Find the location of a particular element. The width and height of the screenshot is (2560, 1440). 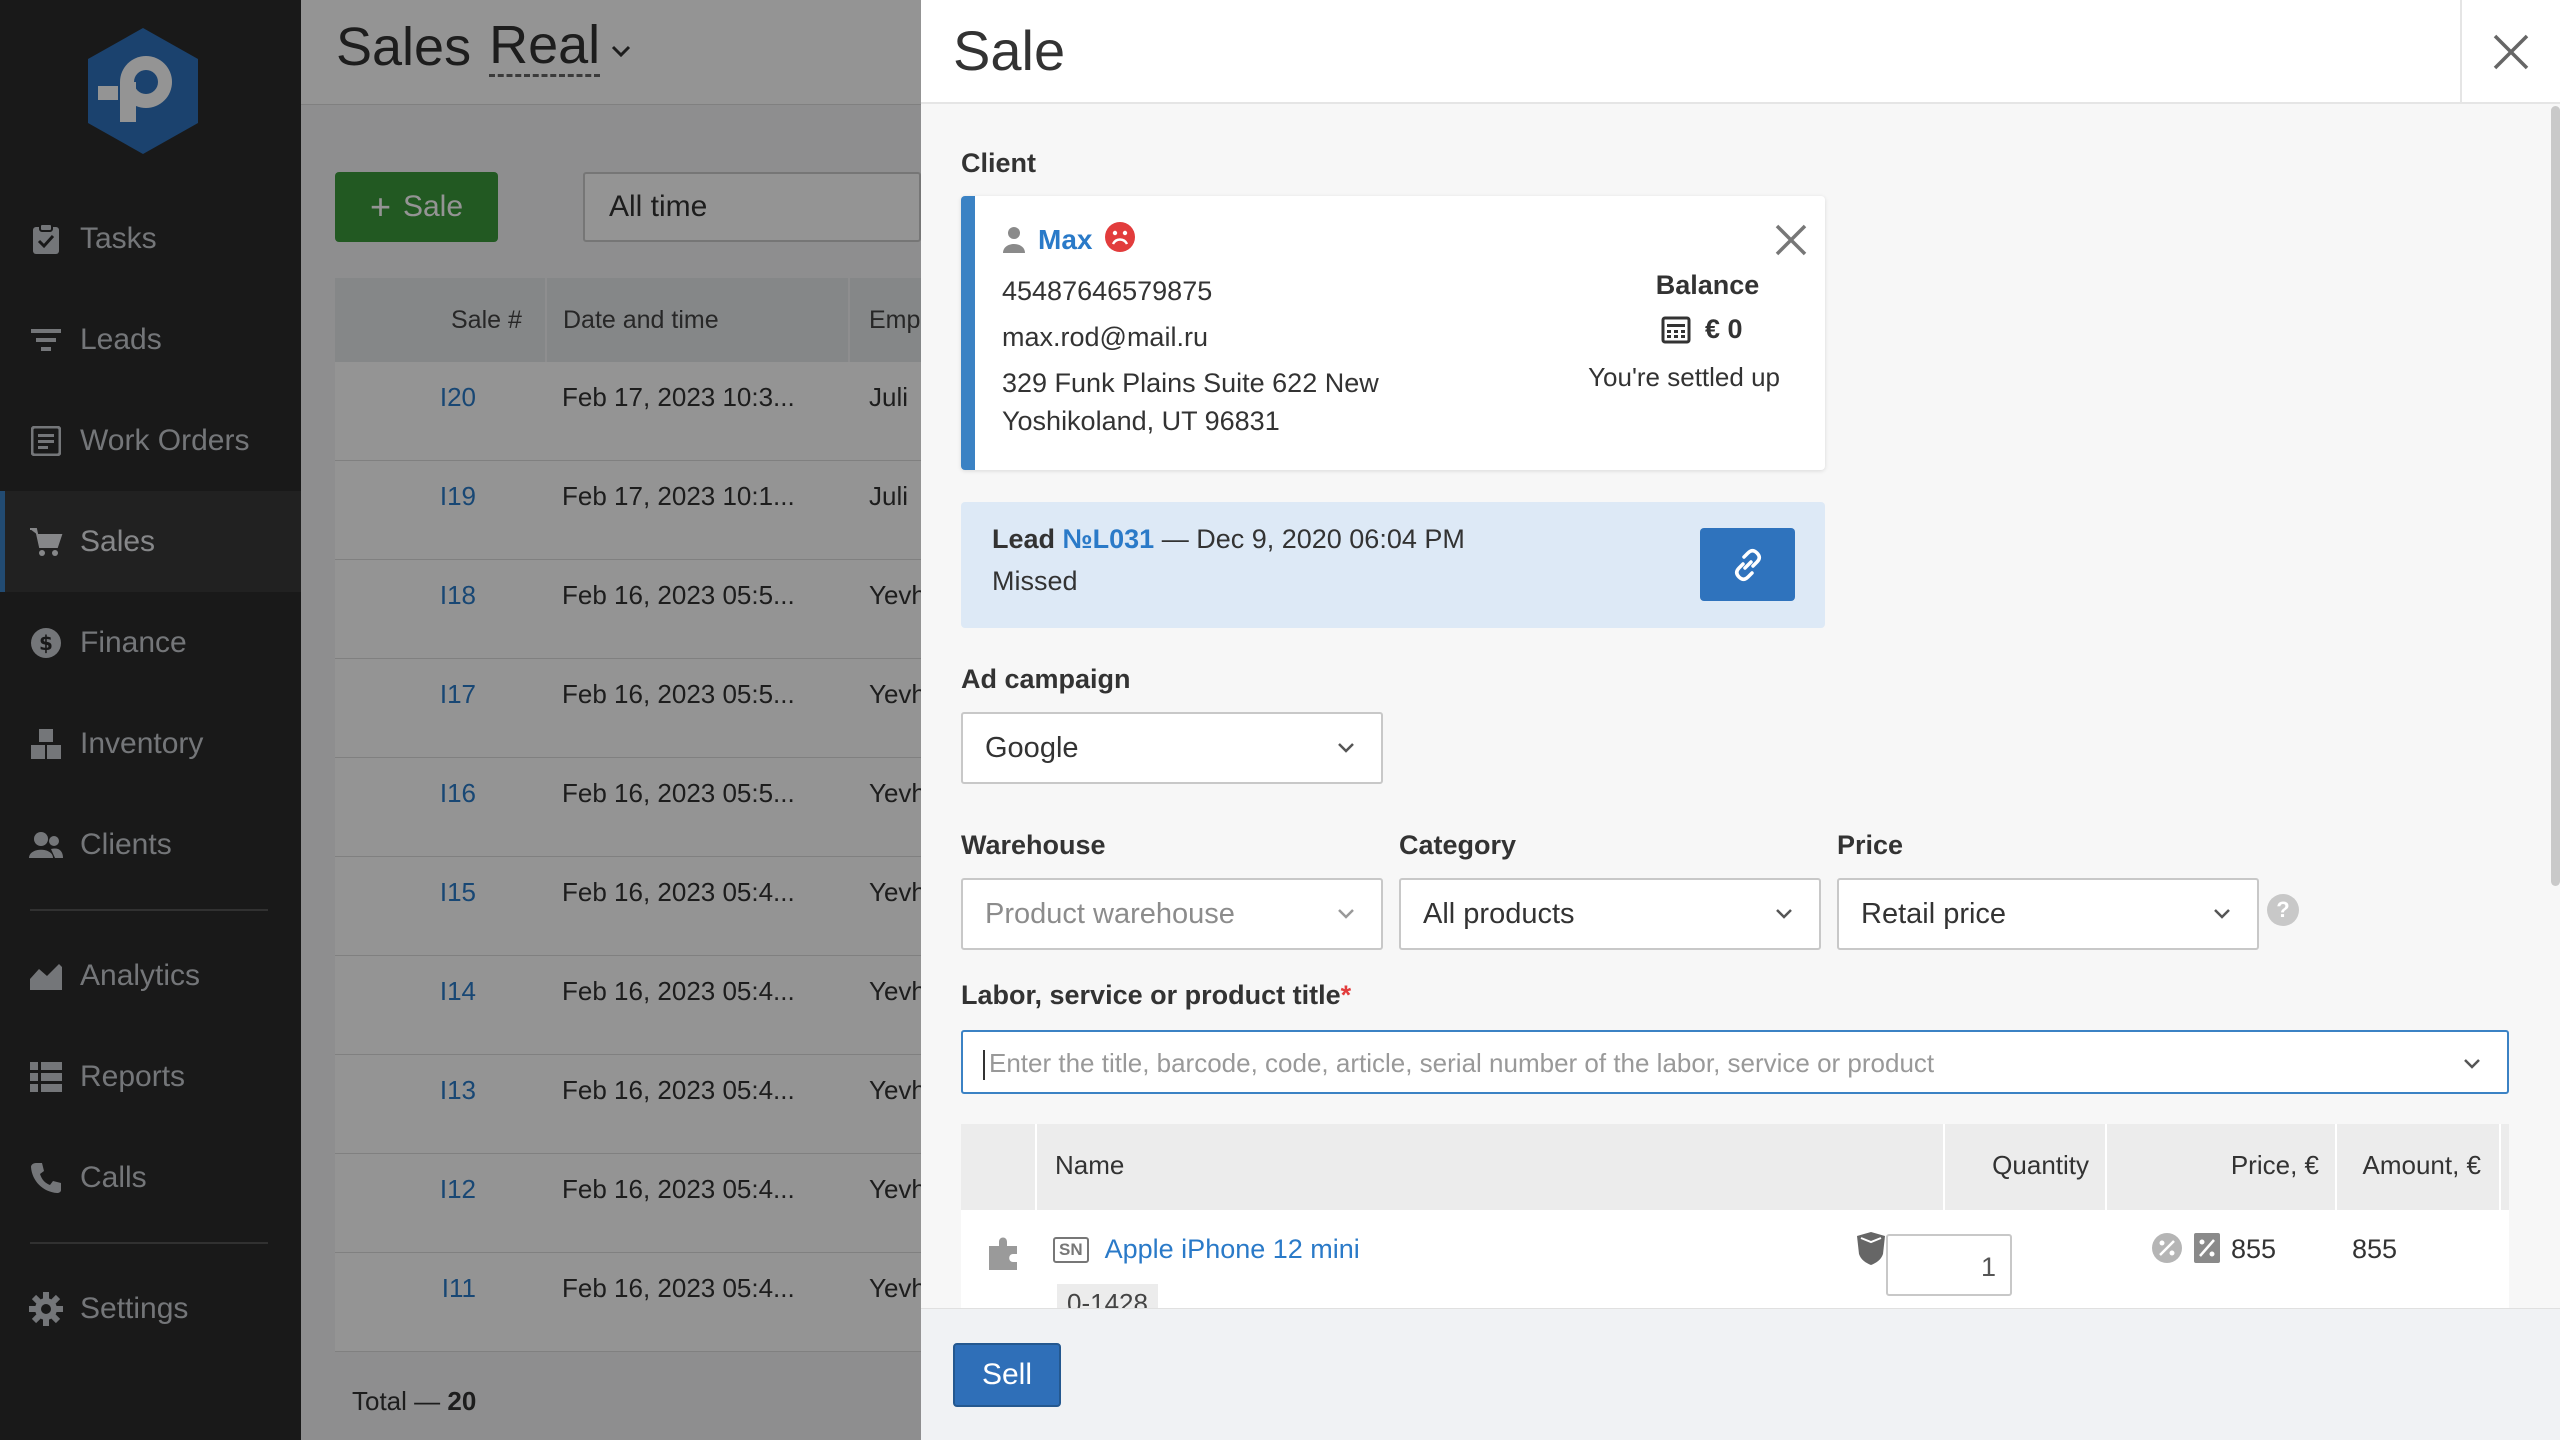

table-row: I15 Feb 16, 2023 05:4... Yevhen is located at coordinates (645, 906).